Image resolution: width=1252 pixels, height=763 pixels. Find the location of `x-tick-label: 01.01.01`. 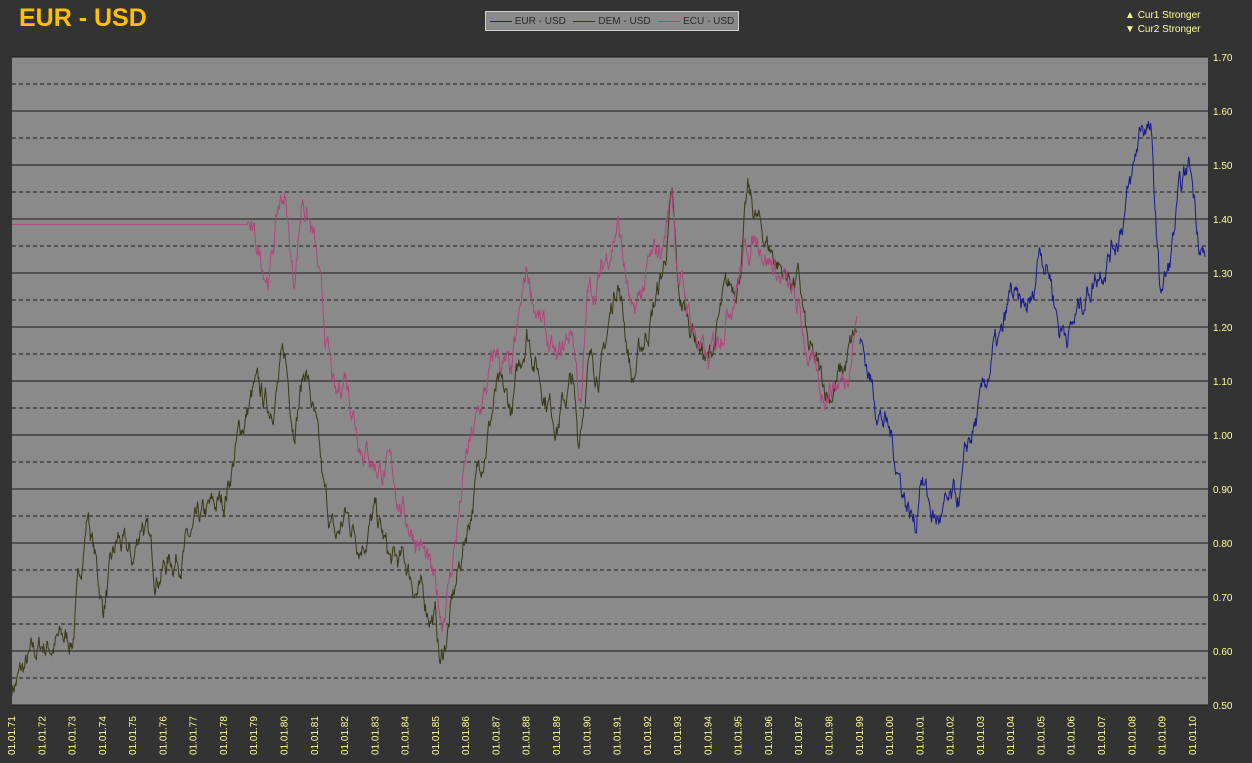

x-tick-label: 01.01.01 is located at coordinates (920, 735).